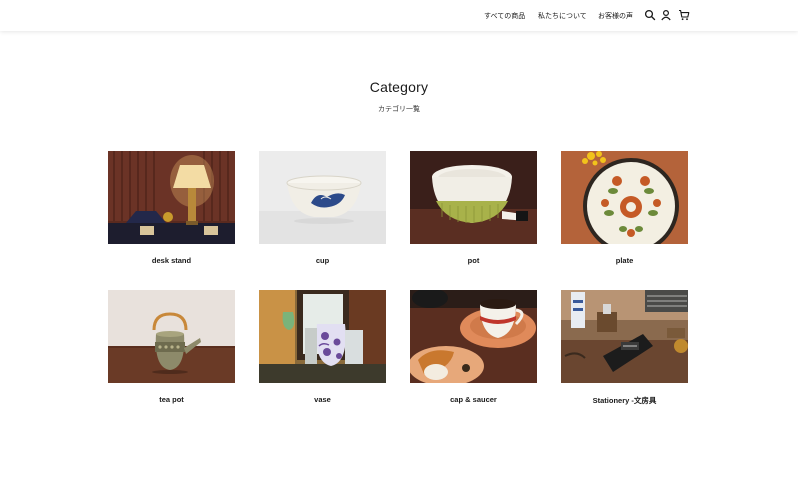  What do you see at coordinates (171, 260) in the screenshot?
I see `category-label: desk stand` at bounding box center [171, 260].